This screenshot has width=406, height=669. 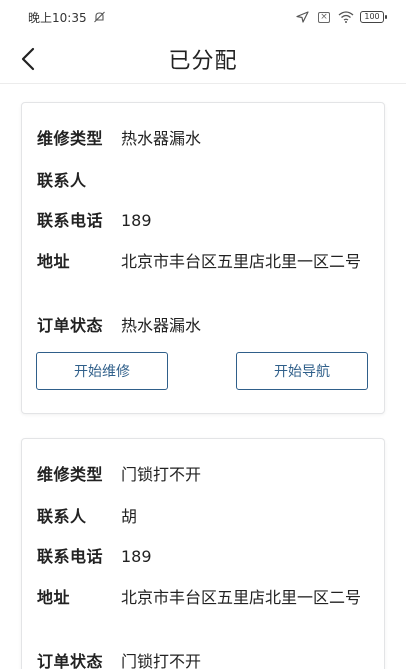 What do you see at coordinates (302, 371) in the screenshot?
I see `start-navigation-button: 开始导航` at bounding box center [302, 371].